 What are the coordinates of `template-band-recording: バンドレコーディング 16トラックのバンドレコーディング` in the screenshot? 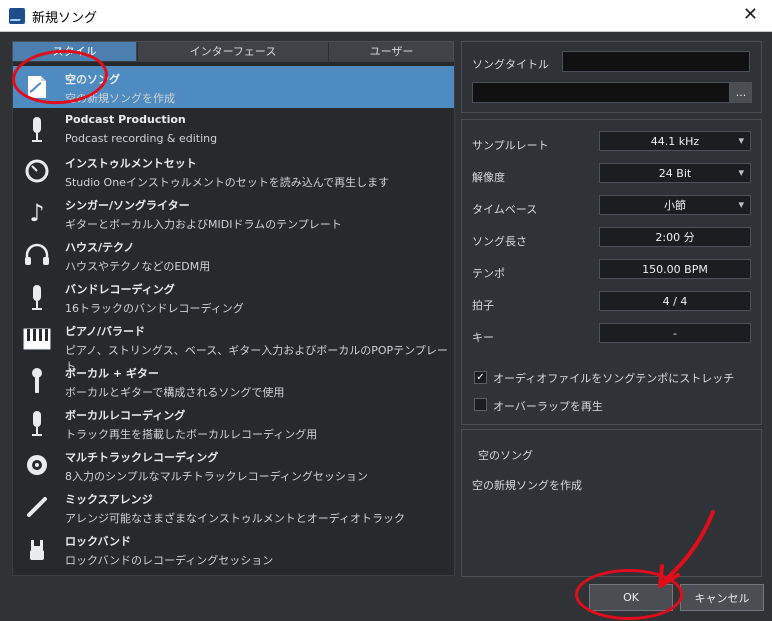 It's located at (233, 297).